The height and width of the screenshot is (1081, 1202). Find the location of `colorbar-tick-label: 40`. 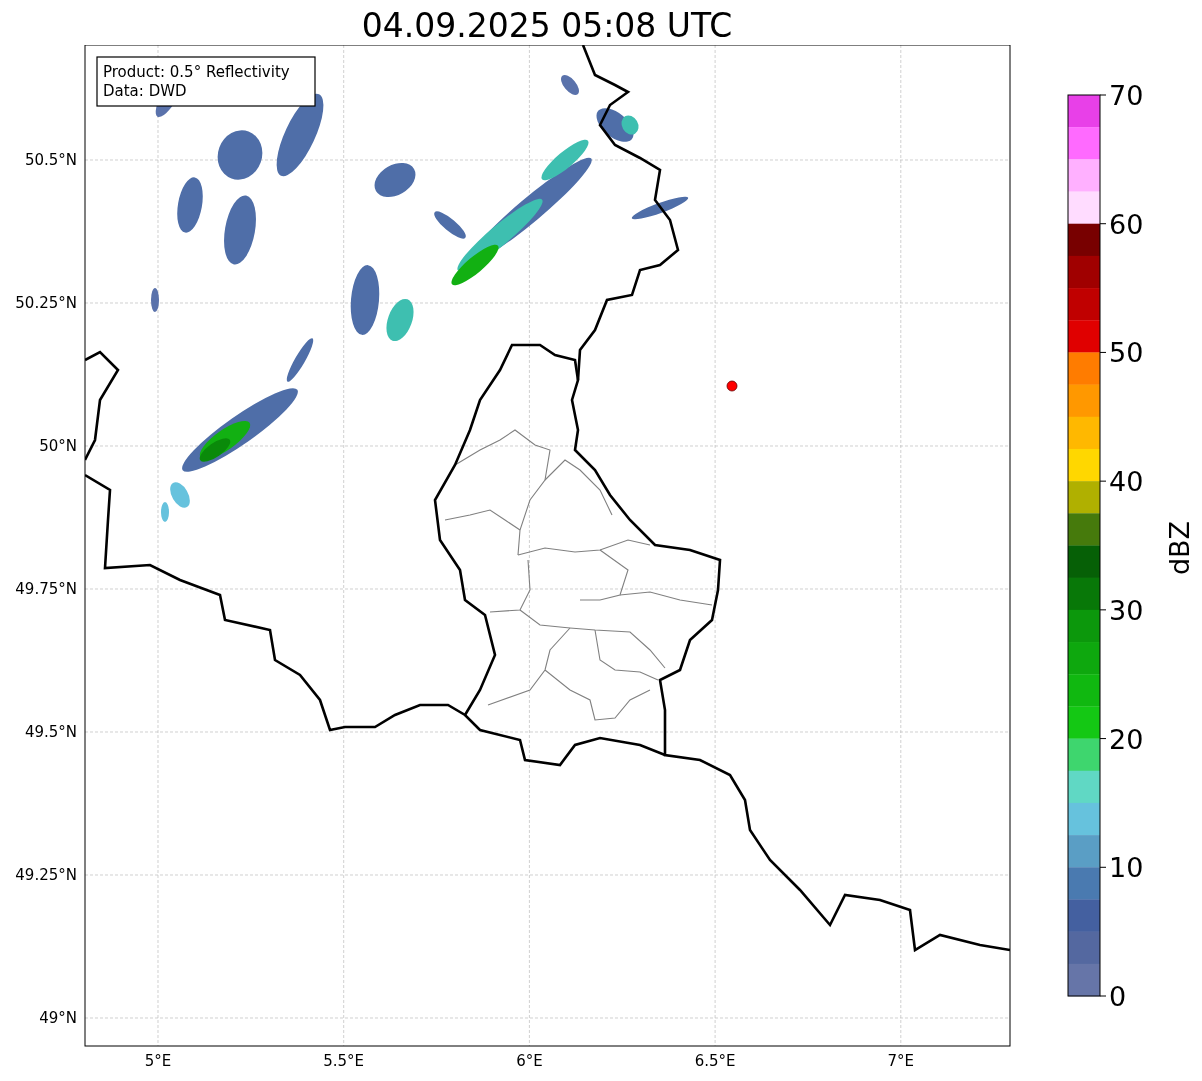

colorbar-tick-label: 40 is located at coordinates (1126, 482).